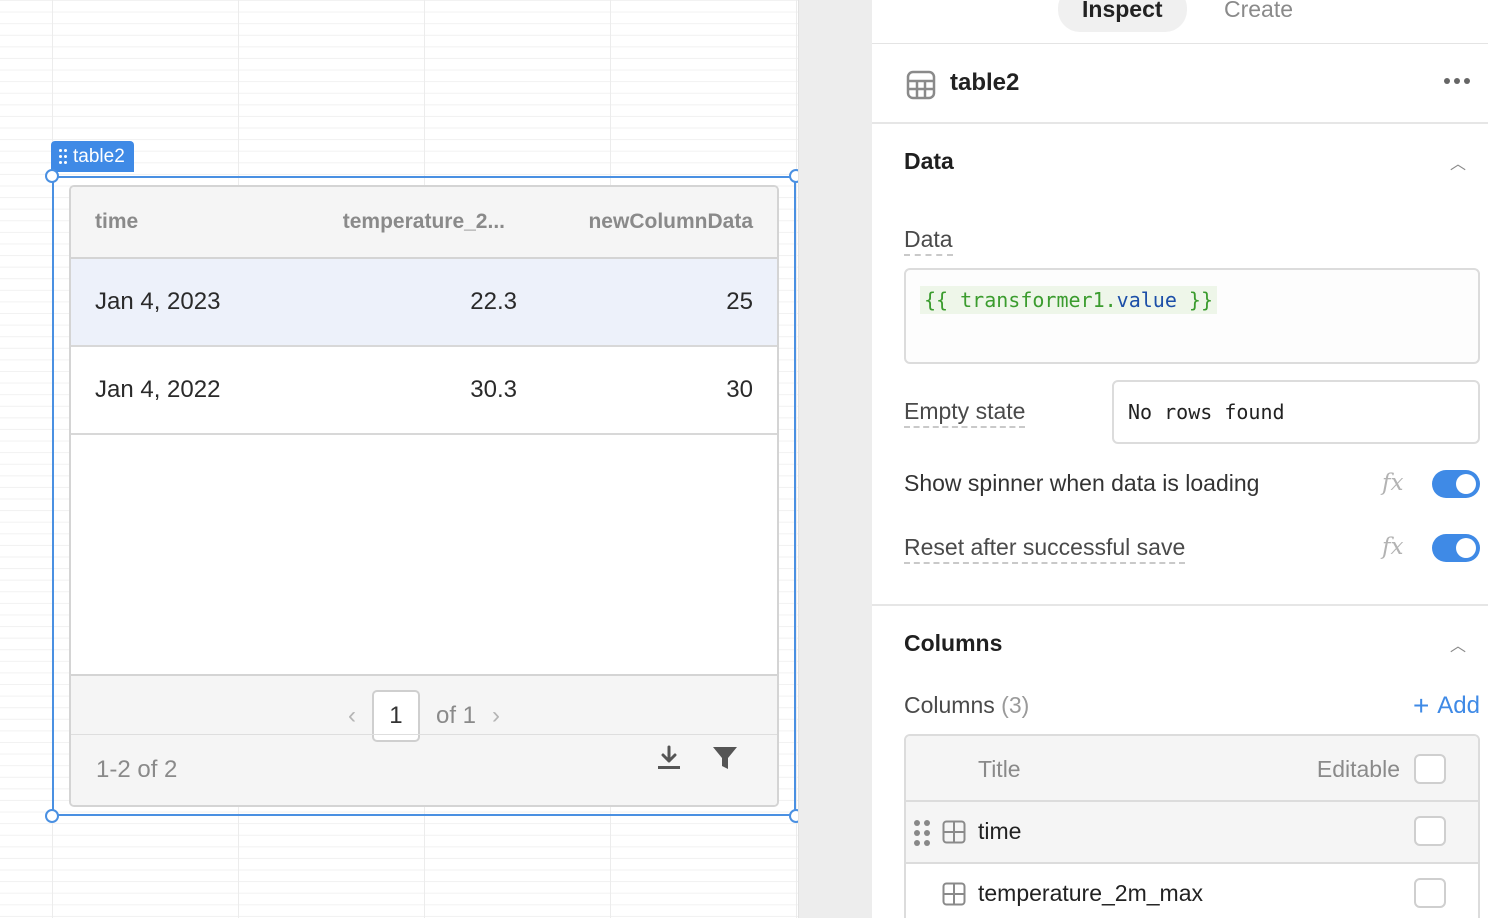 This screenshot has height=918, width=1488. What do you see at coordinates (158, 301) in the screenshot?
I see `table-cell: Jan 4, 2023` at bounding box center [158, 301].